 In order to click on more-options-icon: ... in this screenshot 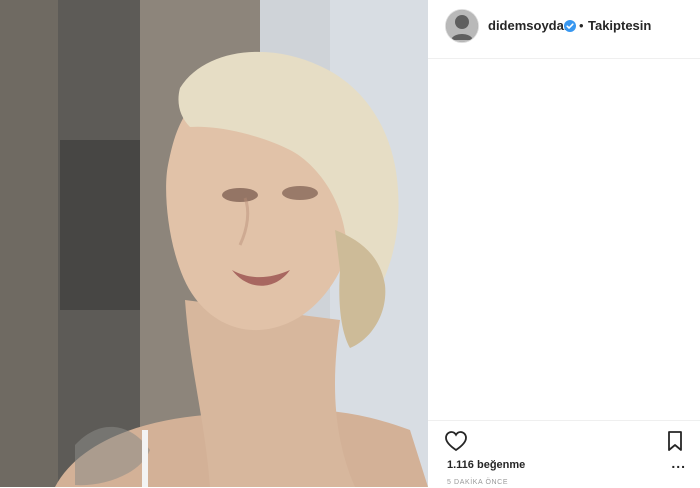, I will do `click(678, 463)`.